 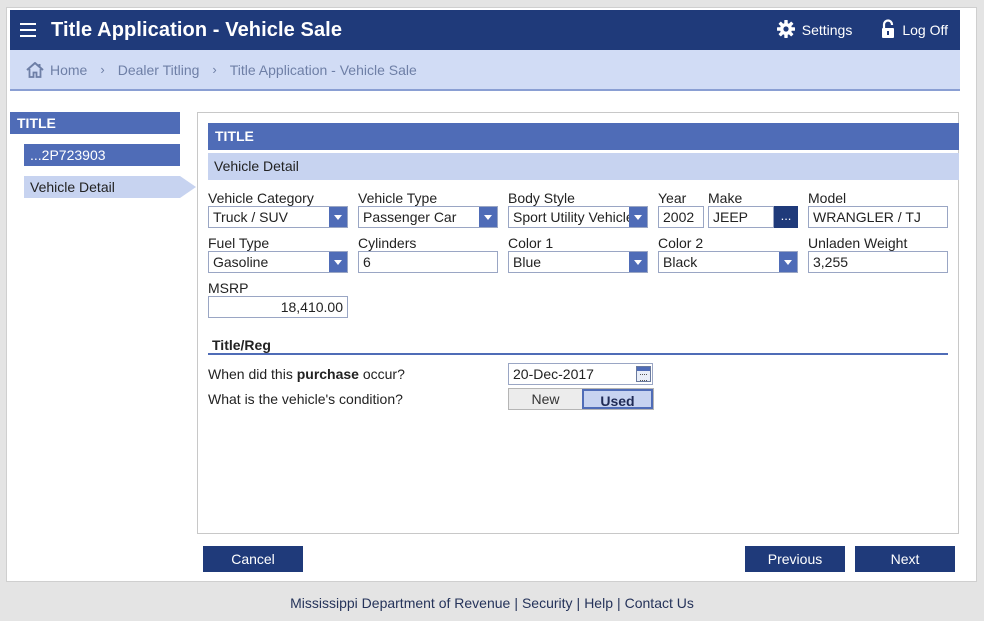 I want to click on unladen-weight-field: Unladen Weight 3,255, so click(x=878, y=254).